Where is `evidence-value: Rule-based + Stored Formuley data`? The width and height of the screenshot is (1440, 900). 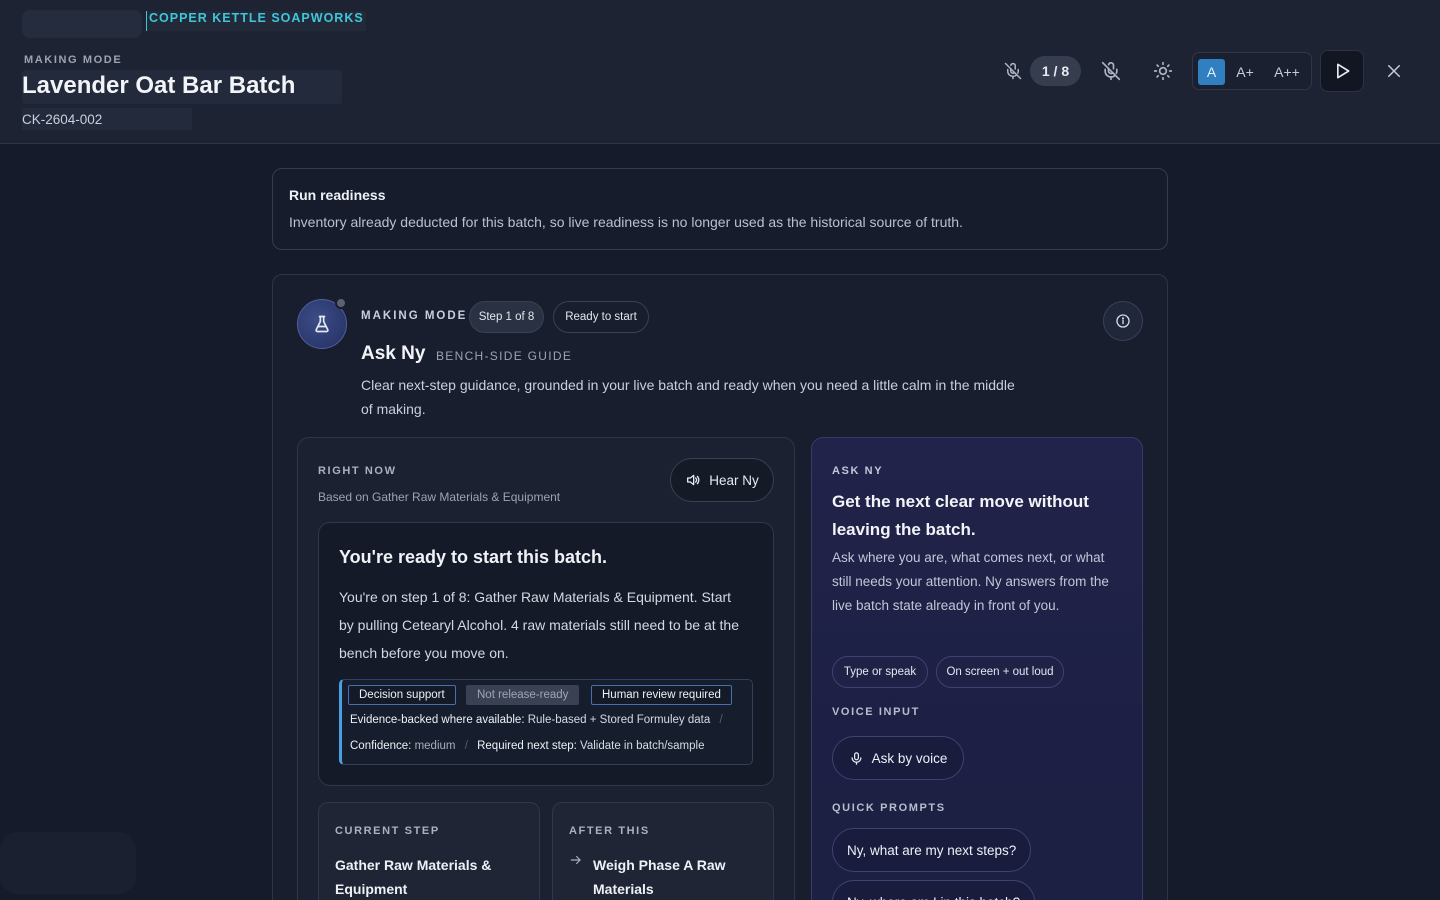
evidence-value: Rule-based + Stored Formuley data is located at coordinates (619, 720).